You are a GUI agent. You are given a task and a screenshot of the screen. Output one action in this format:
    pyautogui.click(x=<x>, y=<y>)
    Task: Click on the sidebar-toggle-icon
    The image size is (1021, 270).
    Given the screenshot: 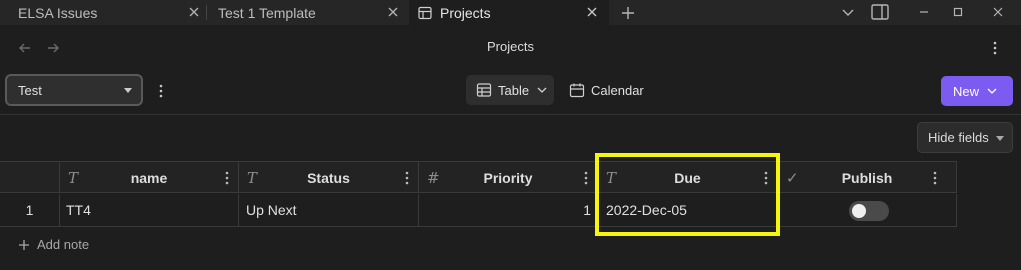 What is the action you would take?
    pyautogui.click(x=880, y=12)
    